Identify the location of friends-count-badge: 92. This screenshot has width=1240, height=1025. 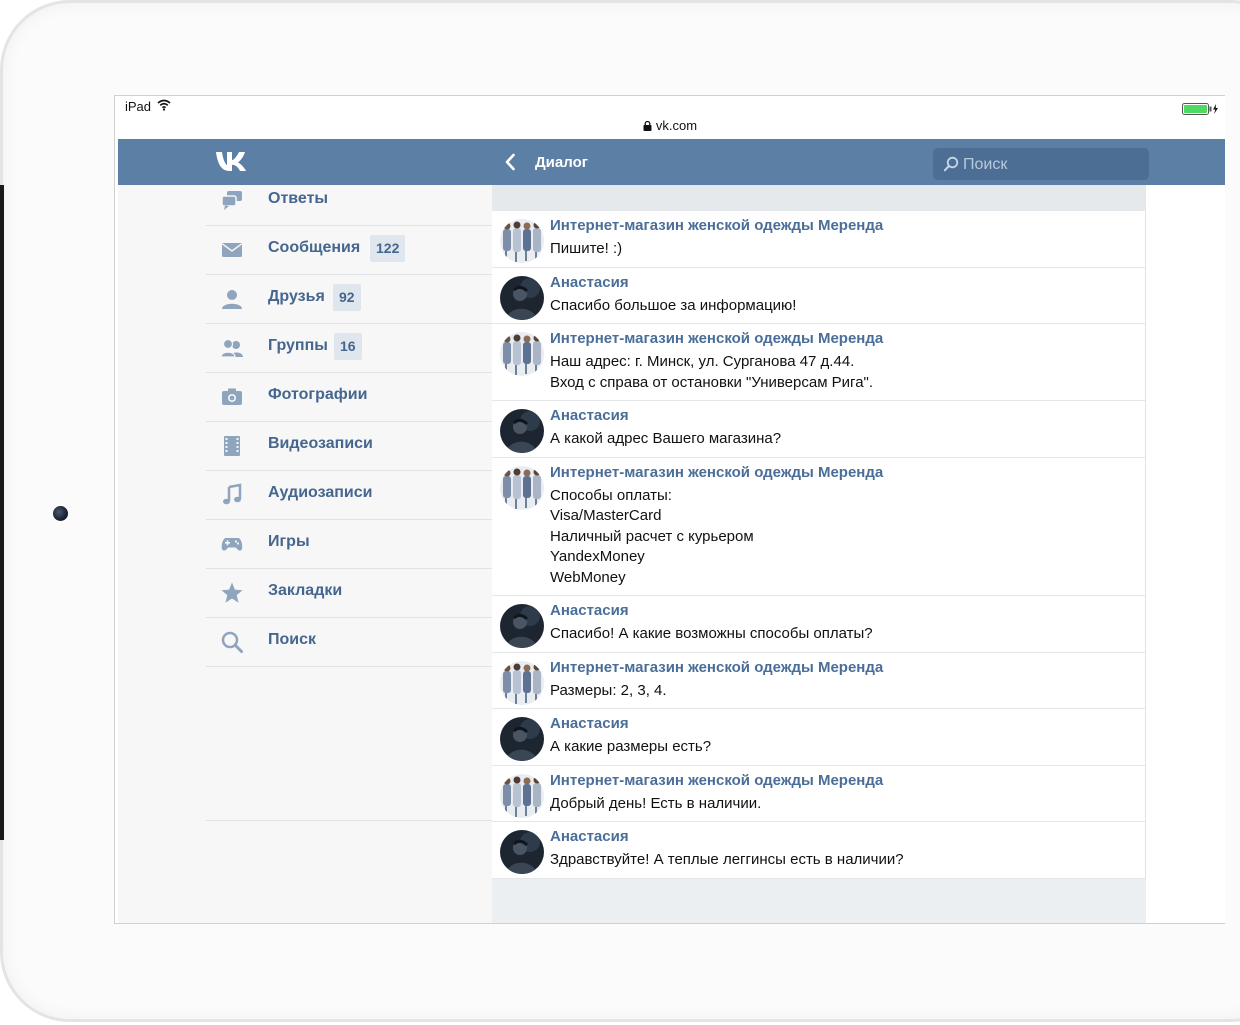
(347, 297).